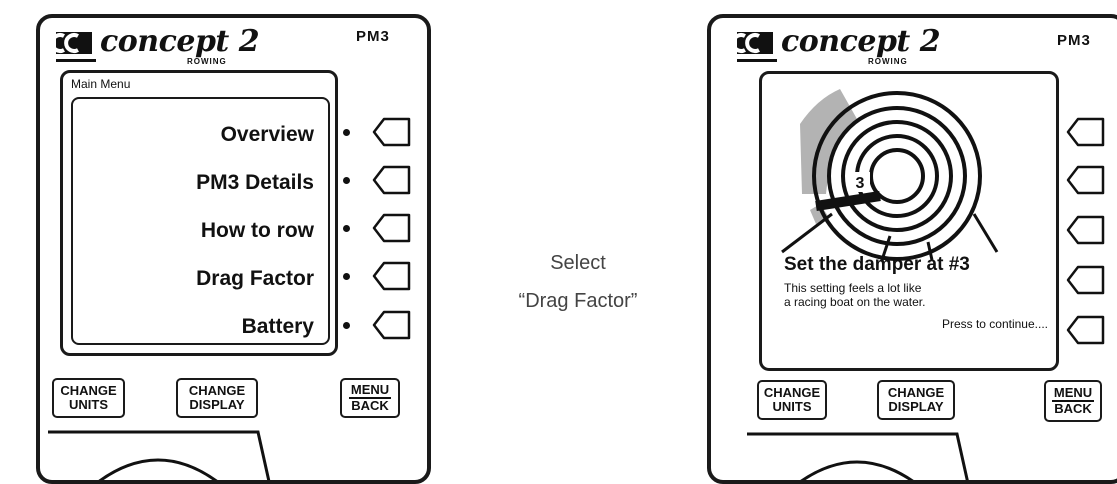 The height and width of the screenshot is (484, 1117). Describe the element at coordinates (890, 175) in the screenshot. I see `damper-dial-graphic: 3` at that location.